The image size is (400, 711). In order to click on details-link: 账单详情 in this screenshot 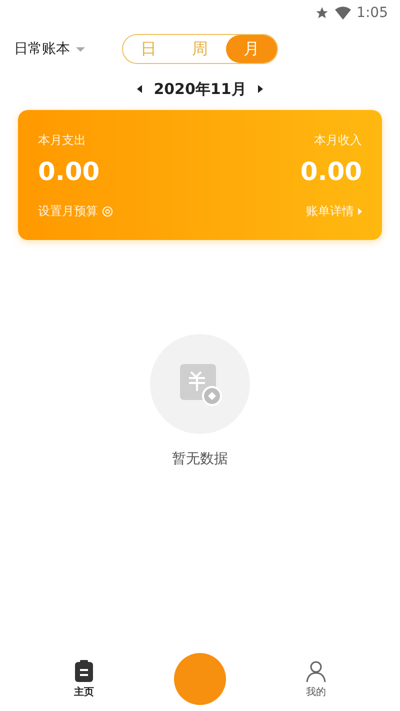, I will do `click(334, 211)`.